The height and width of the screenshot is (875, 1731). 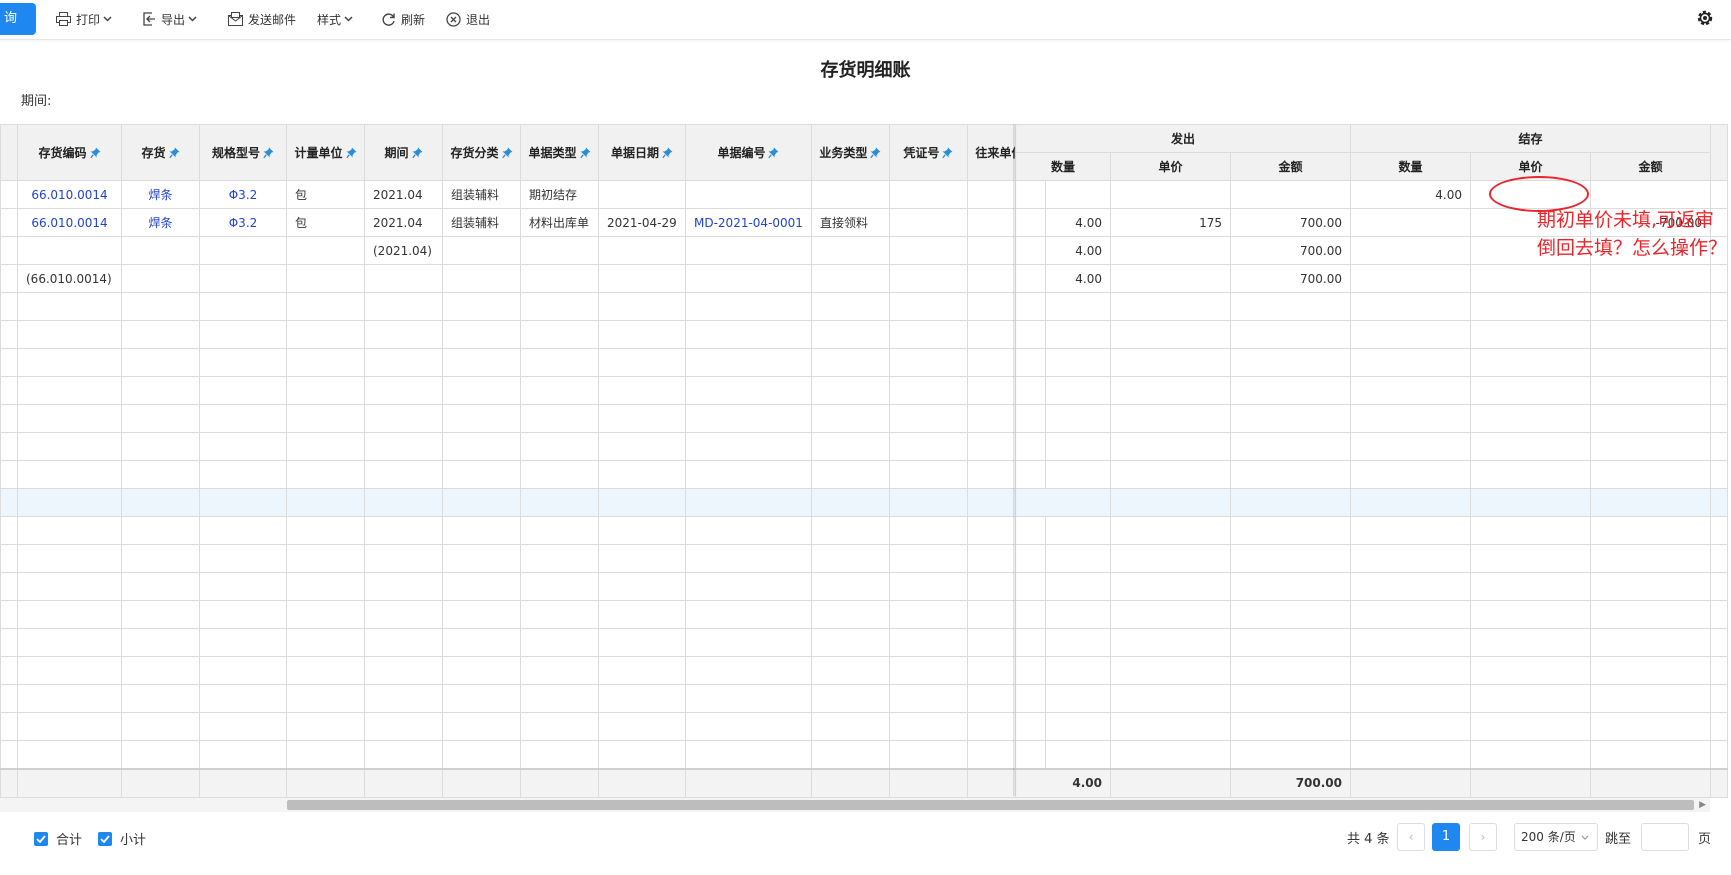 What do you see at coordinates (403, 19) in the screenshot?
I see `refresh-button: 刷新` at bounding box center [403, 19].